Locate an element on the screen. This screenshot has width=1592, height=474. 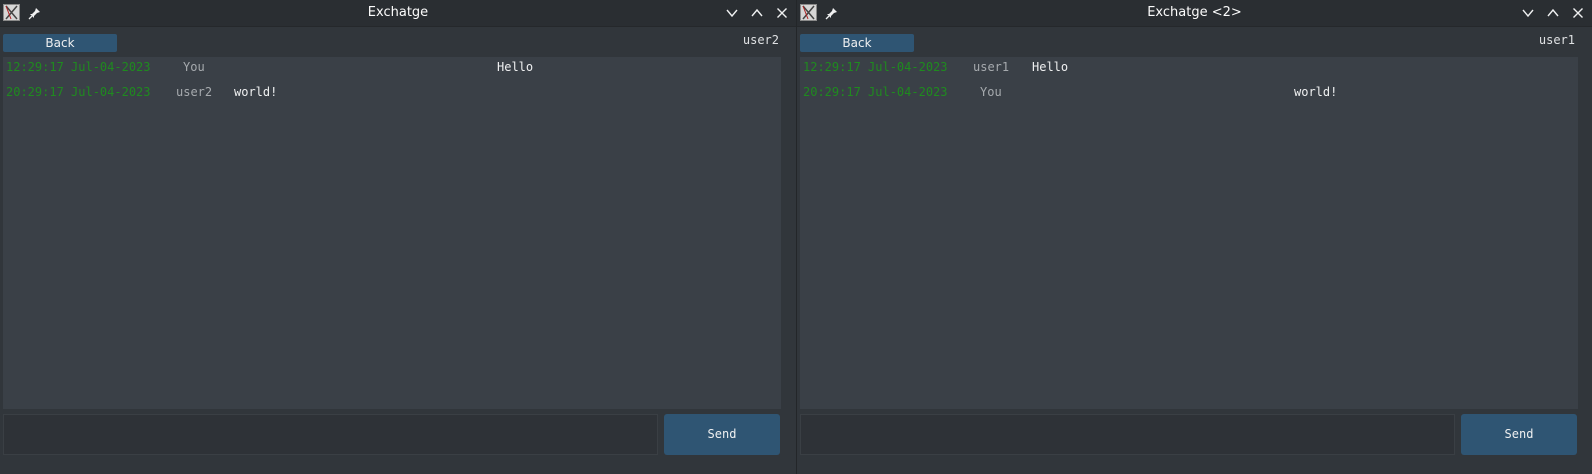
window-title: Exchatge is located at coordinates (398, 12).